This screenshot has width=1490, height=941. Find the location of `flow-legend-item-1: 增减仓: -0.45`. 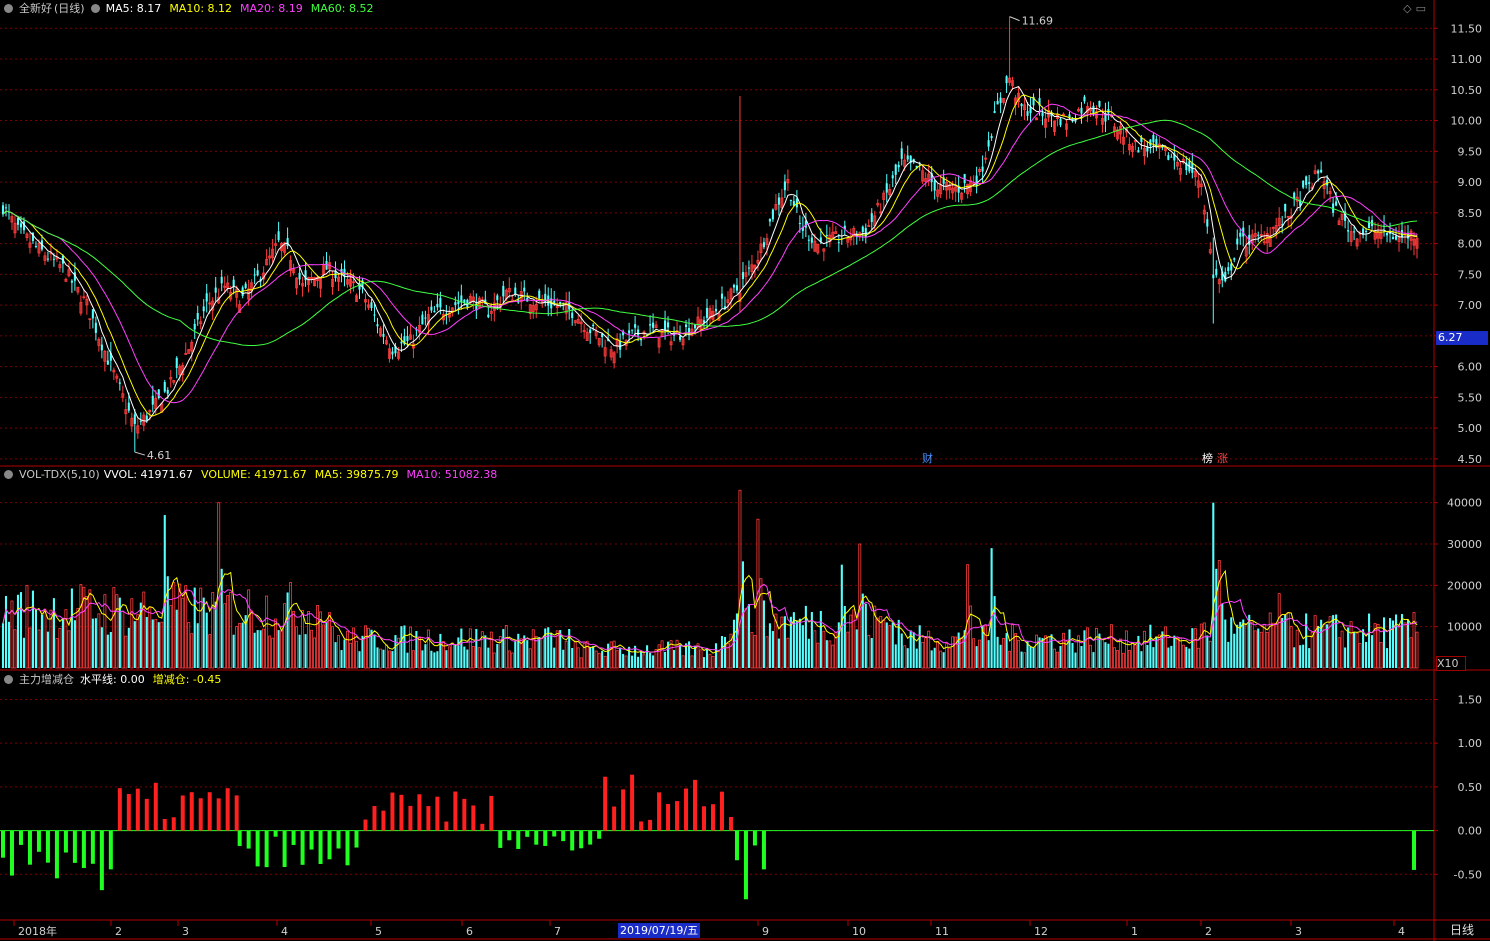

flow-legend-item-1: 增减仓: -0.45 is located at coordinates (187, 679).